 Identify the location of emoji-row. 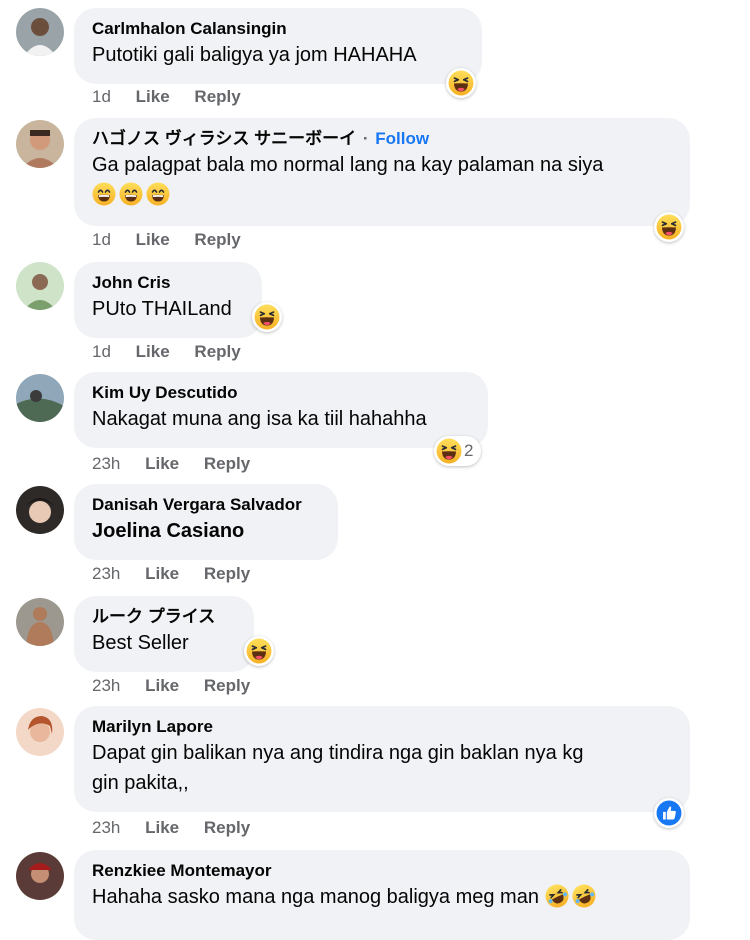
(382, 195).